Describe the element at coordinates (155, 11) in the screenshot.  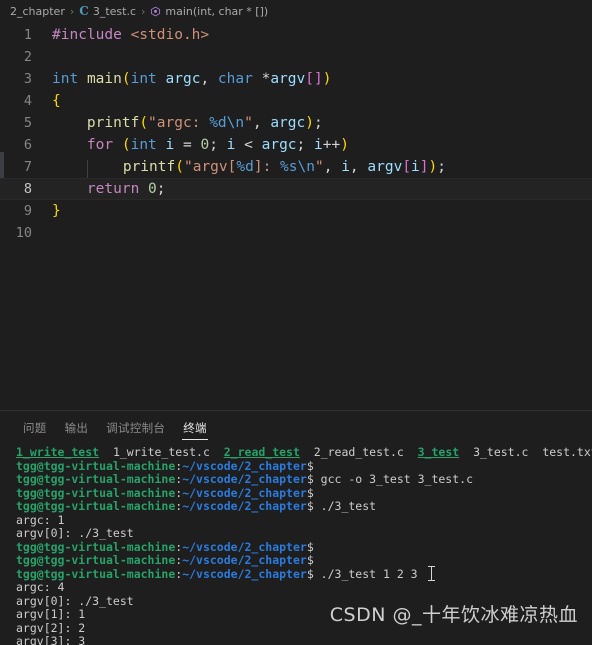
I see `method-symbol-icon` at that location.